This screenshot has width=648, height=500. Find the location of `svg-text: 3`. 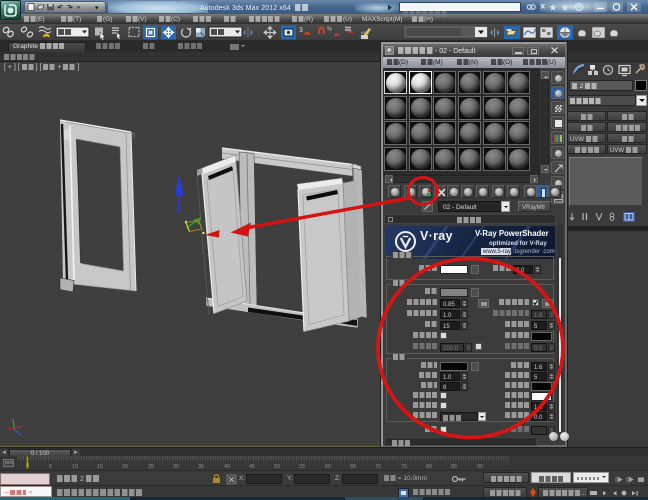

svg-text: 3 is located at coordinates (301, 30).